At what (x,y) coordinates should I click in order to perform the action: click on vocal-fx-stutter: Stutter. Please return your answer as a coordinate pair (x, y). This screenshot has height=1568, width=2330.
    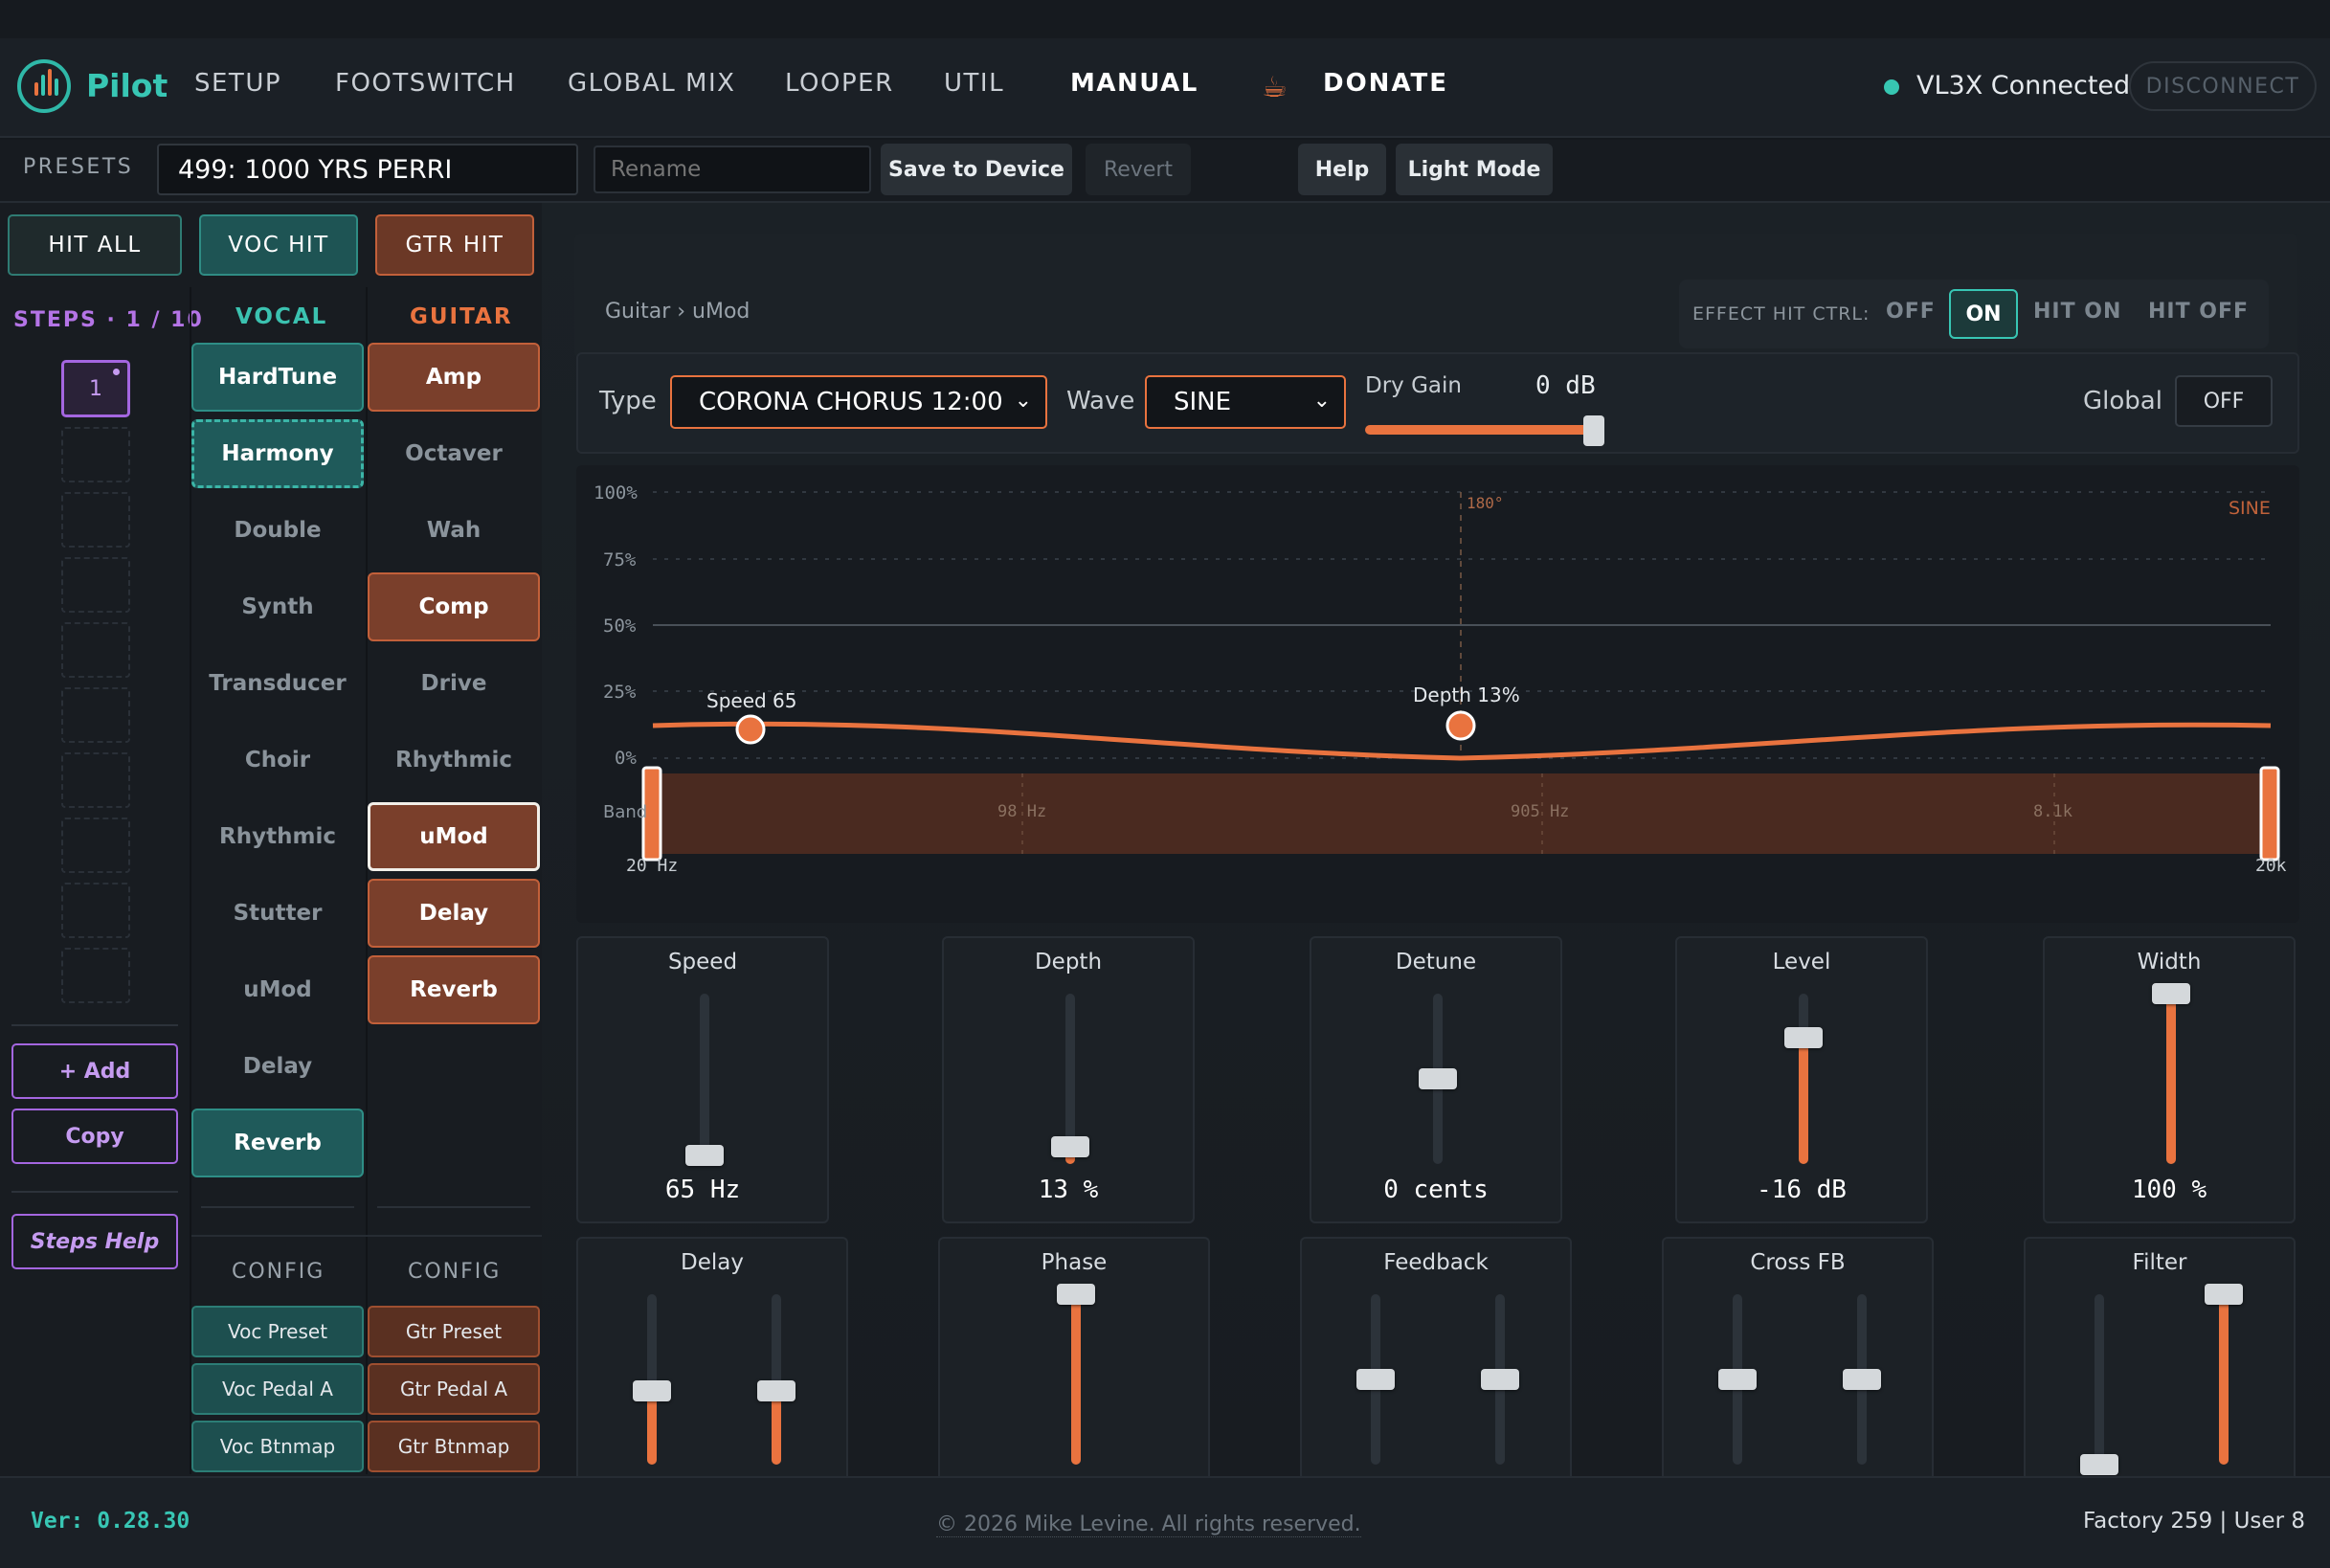
    Looking at the image, I should click on (278, 914).